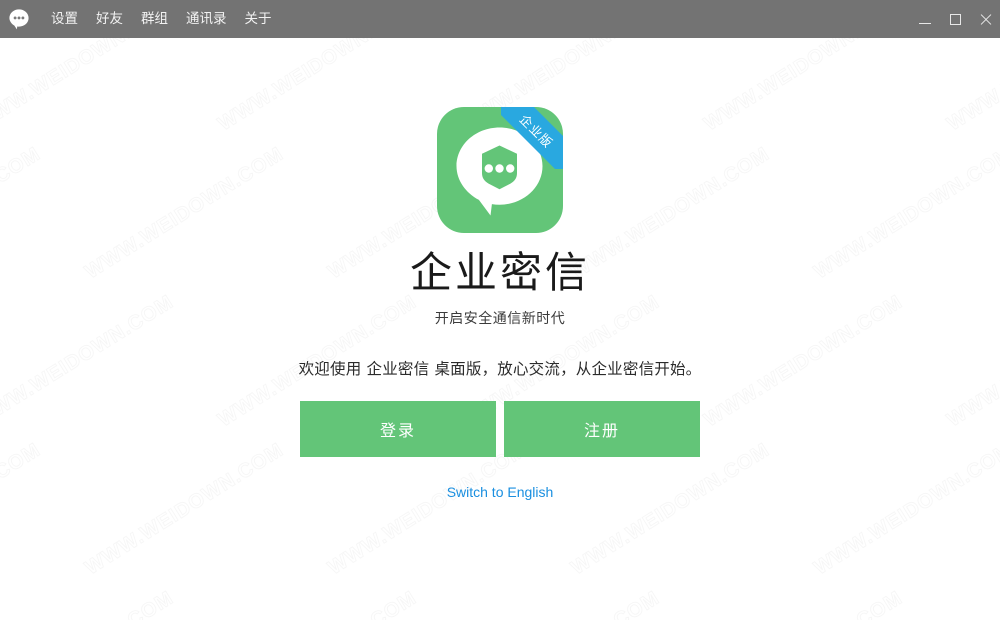  What do you see at coordinates (19, 19) in the screenshot?
I see `app-icon` at bounding box center [19, 19].